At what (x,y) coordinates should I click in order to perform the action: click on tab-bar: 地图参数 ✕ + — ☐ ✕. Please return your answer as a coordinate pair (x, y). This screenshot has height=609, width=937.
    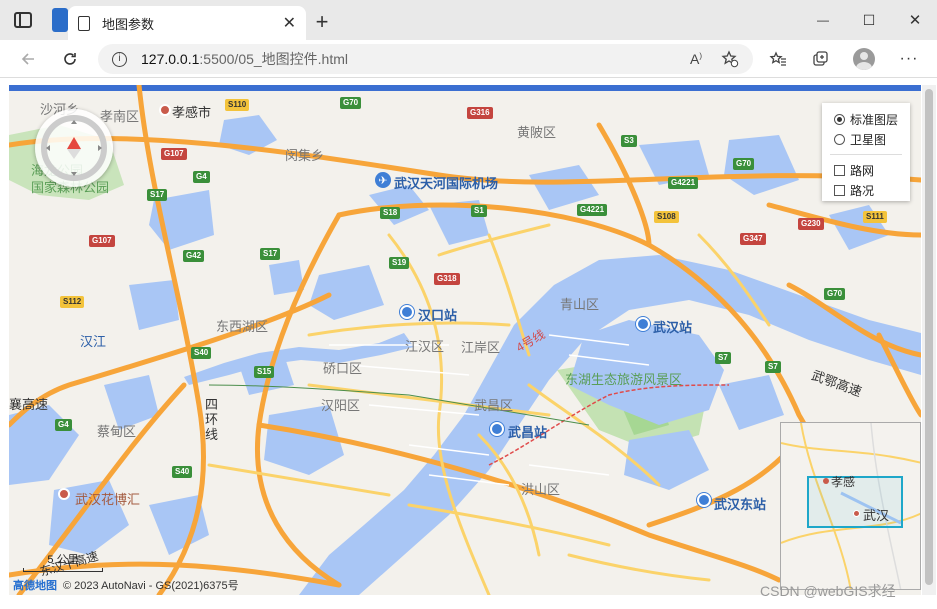
    Looking at the image, I should click on (468, 20).